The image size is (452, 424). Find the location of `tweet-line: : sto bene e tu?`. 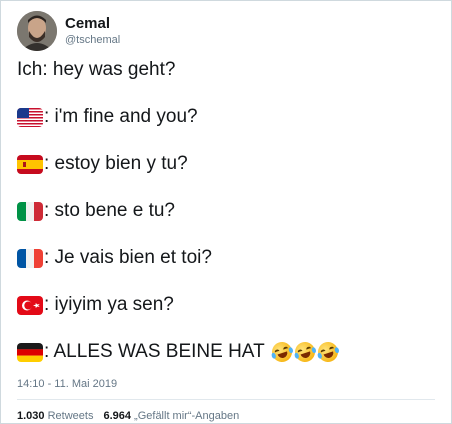

tweet-line: : sto bene e tu? is located at coordinates (227, 211).